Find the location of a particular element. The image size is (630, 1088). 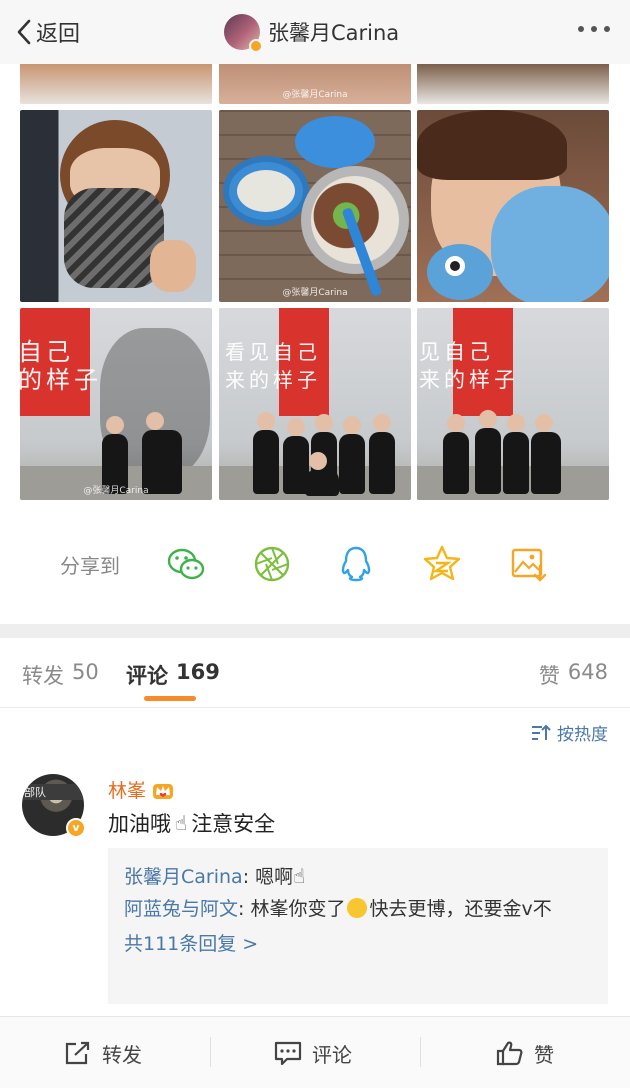

tab-repost-label: 转发 is located at coordinates (43, 676).